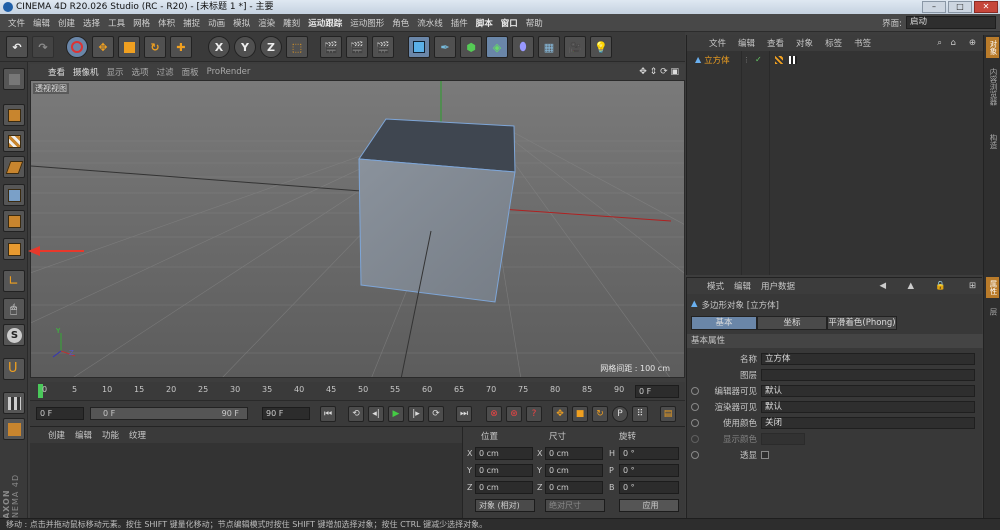  What do you see at coordinates (804, 43) in the screenshot?
I see `objects-tab-objects: 对象` at bounding box center [804, 43].